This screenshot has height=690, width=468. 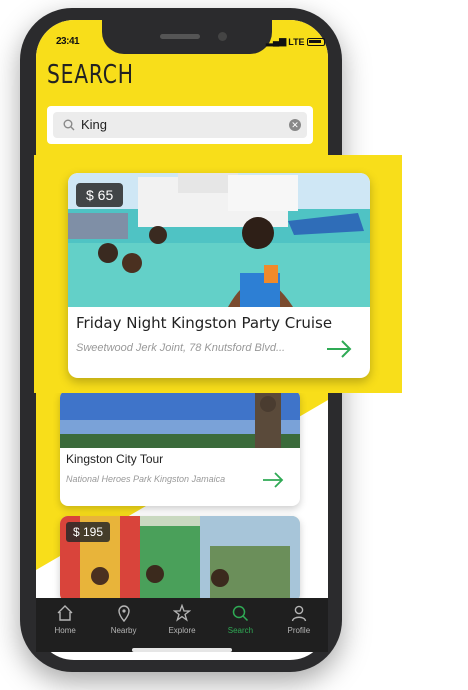 I want to click on tab-label: Search, so click(x=240, y=630).